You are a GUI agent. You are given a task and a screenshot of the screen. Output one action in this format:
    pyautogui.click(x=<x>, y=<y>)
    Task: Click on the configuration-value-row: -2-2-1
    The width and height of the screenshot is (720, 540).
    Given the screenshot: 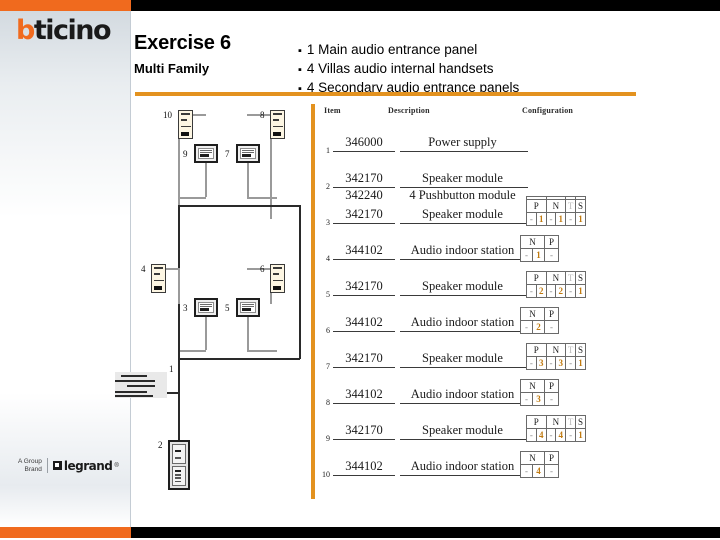 What is the action you would take?
    pyautogui.click(x=556, y=291)
    